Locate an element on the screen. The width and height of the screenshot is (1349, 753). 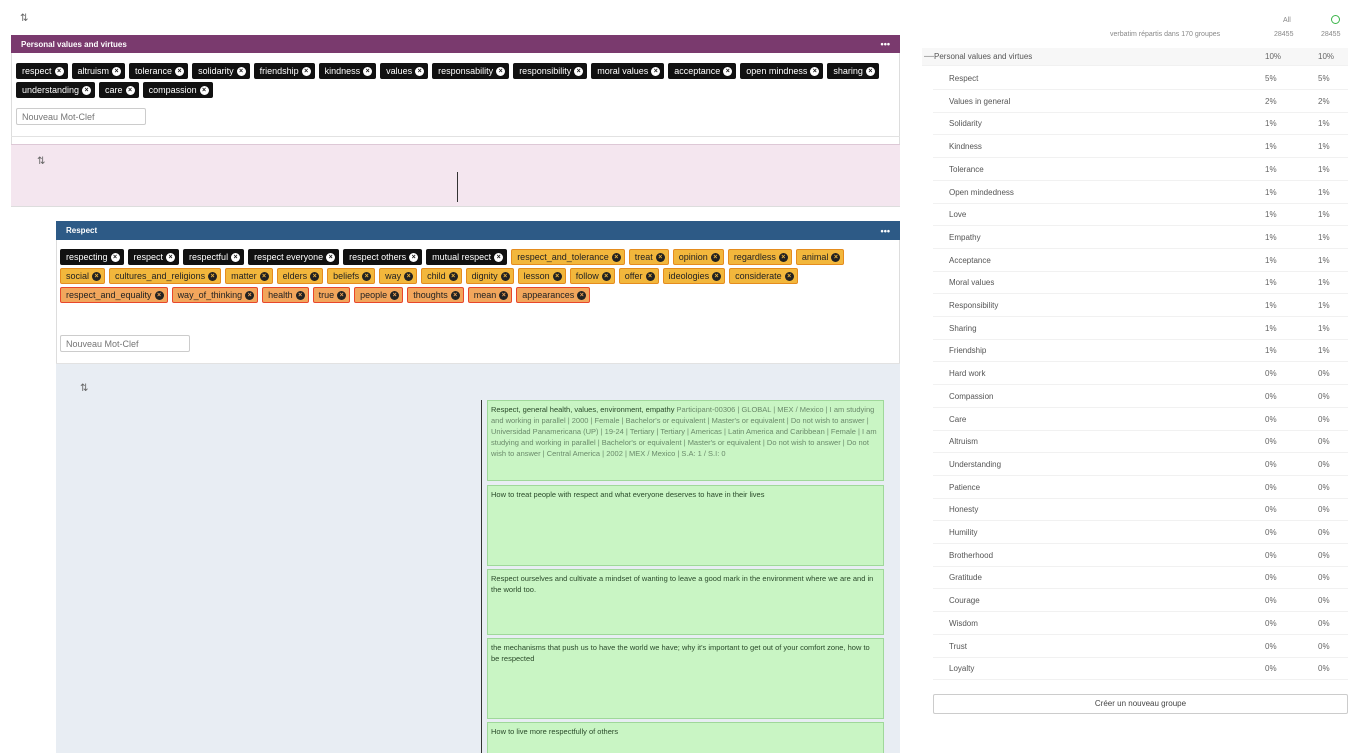
subgroup-row-wisdom: Wisdom 0% 0% is located at coordinates (1140, 624).